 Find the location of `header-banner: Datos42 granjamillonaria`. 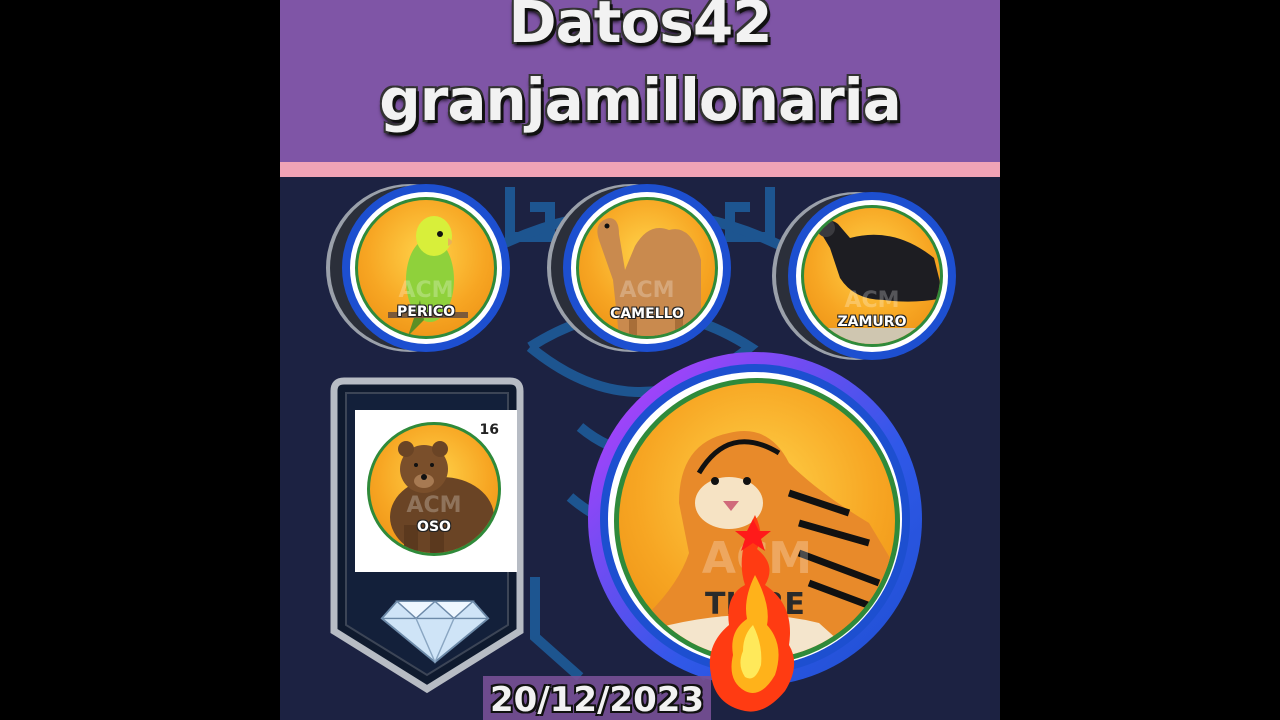

header-banner: Datos42 granjamillonaria is located at coordinates (640, 81).